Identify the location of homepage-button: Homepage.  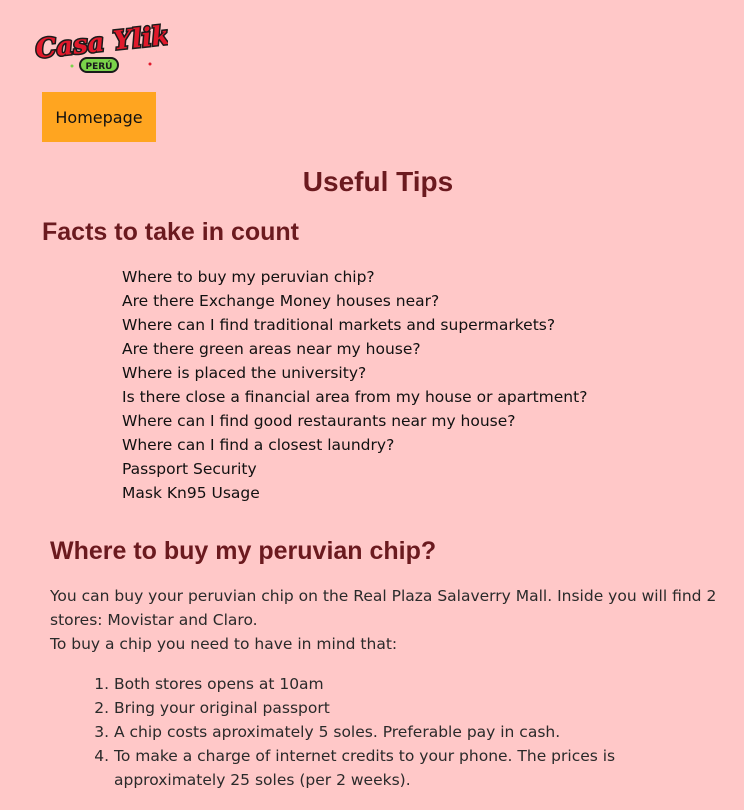
(99, 117).